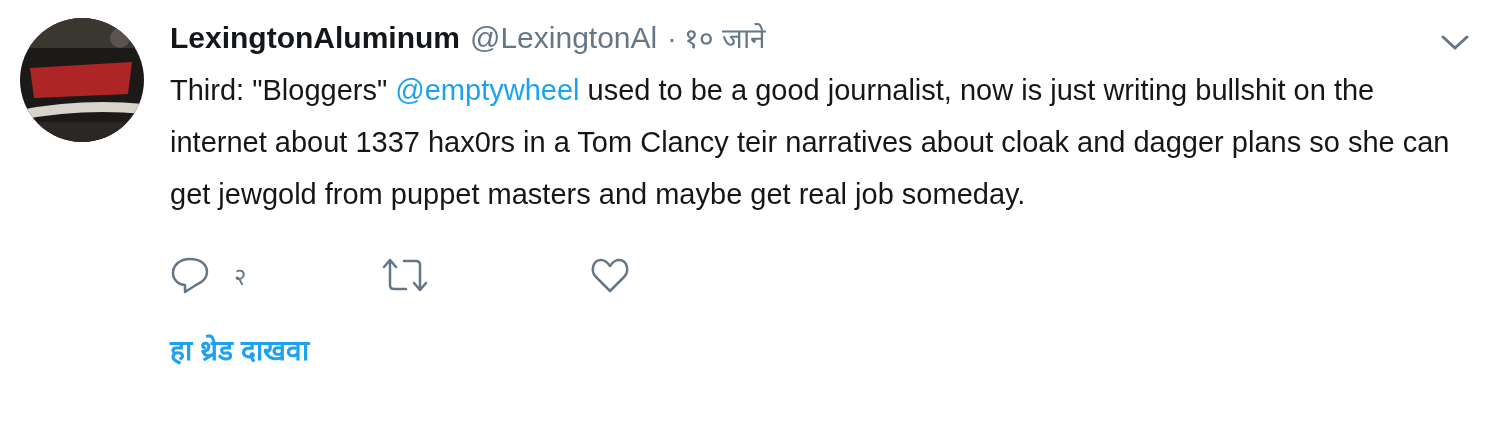 The width and height of the screenshot is (1500, 436). Describe the element at coordinates (564, 38) in the screenshot. I see `user-handle: @LexingtonAl` at that location.